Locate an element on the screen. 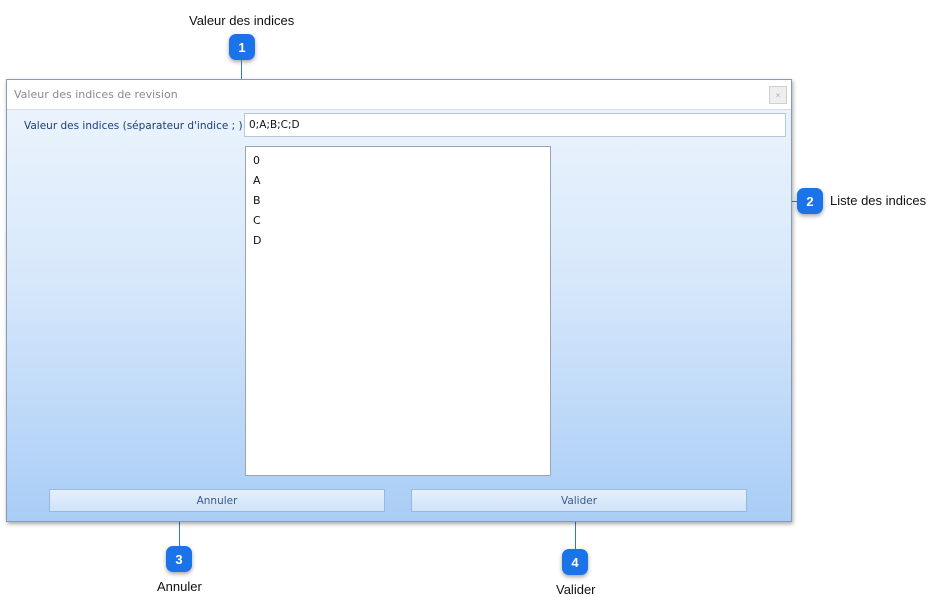 This screenshot has width=944, height=613. indices-input: 0;A;B;C;D is located at coordinates (515, 125).